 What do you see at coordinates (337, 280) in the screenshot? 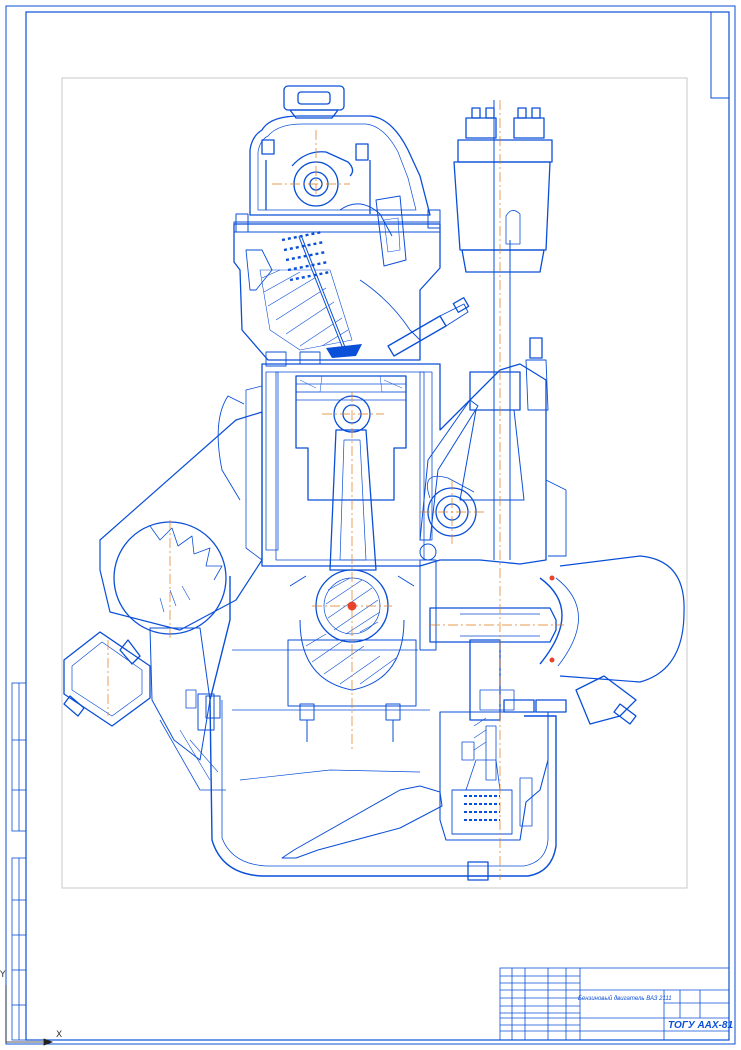
I see `valve-assembly` at bounding box center [337, 280].